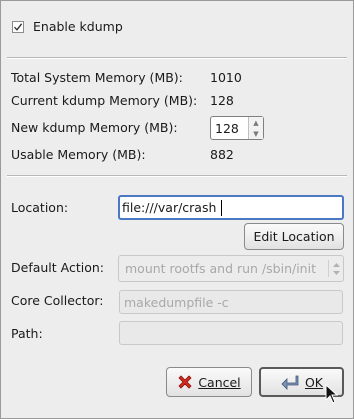 This screenshot has height=419, width=354. Describe the element at coordinates (314, 382) in the screenshot. I see `ok-label: OK` at that location.